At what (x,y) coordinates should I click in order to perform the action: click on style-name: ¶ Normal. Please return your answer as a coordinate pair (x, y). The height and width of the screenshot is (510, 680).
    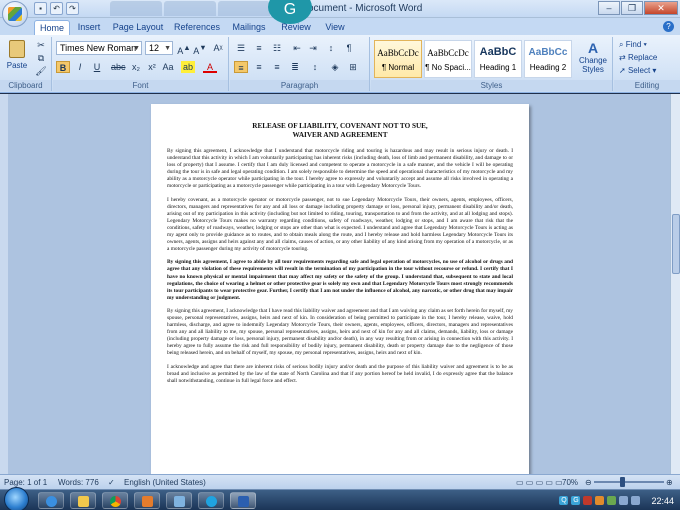
    Looking at the image, I should click on (398, 67).